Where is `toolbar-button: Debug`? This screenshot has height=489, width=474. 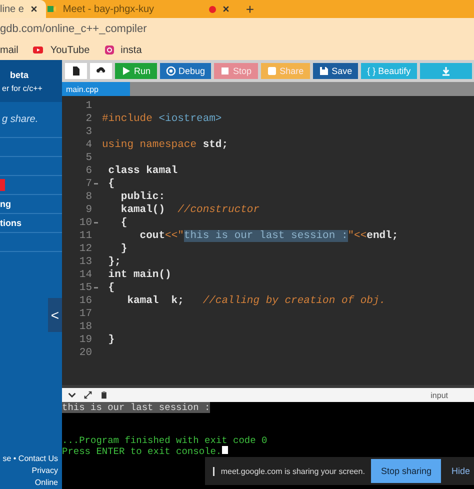 toolbar-button: Debug is located at coordinates (186, 71).